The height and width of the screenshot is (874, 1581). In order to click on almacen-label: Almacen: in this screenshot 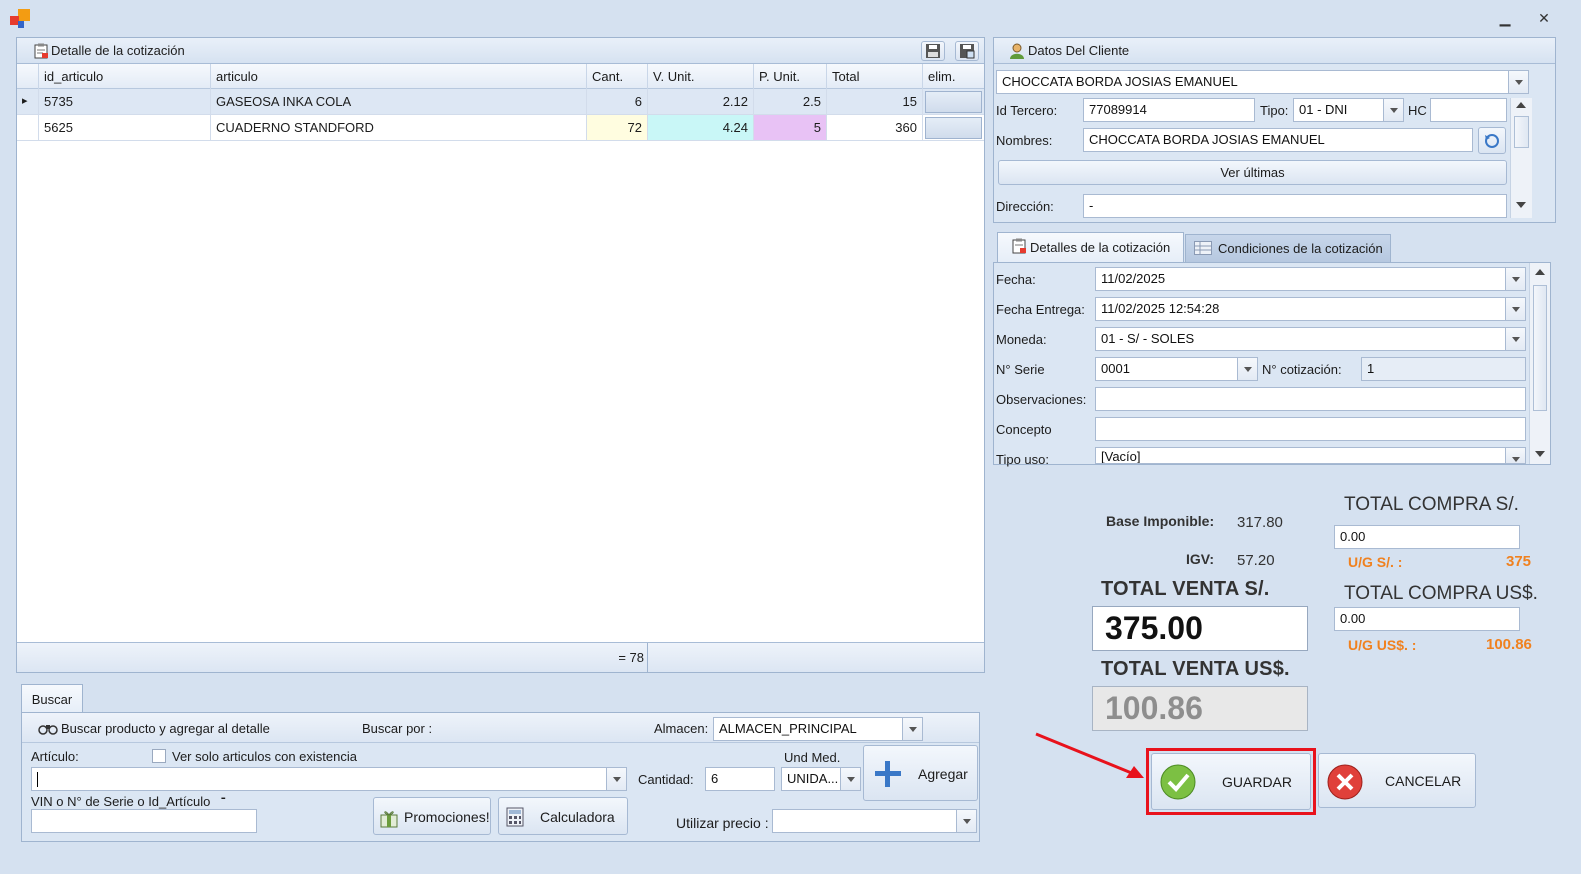, I will do `click(681, 728)`.